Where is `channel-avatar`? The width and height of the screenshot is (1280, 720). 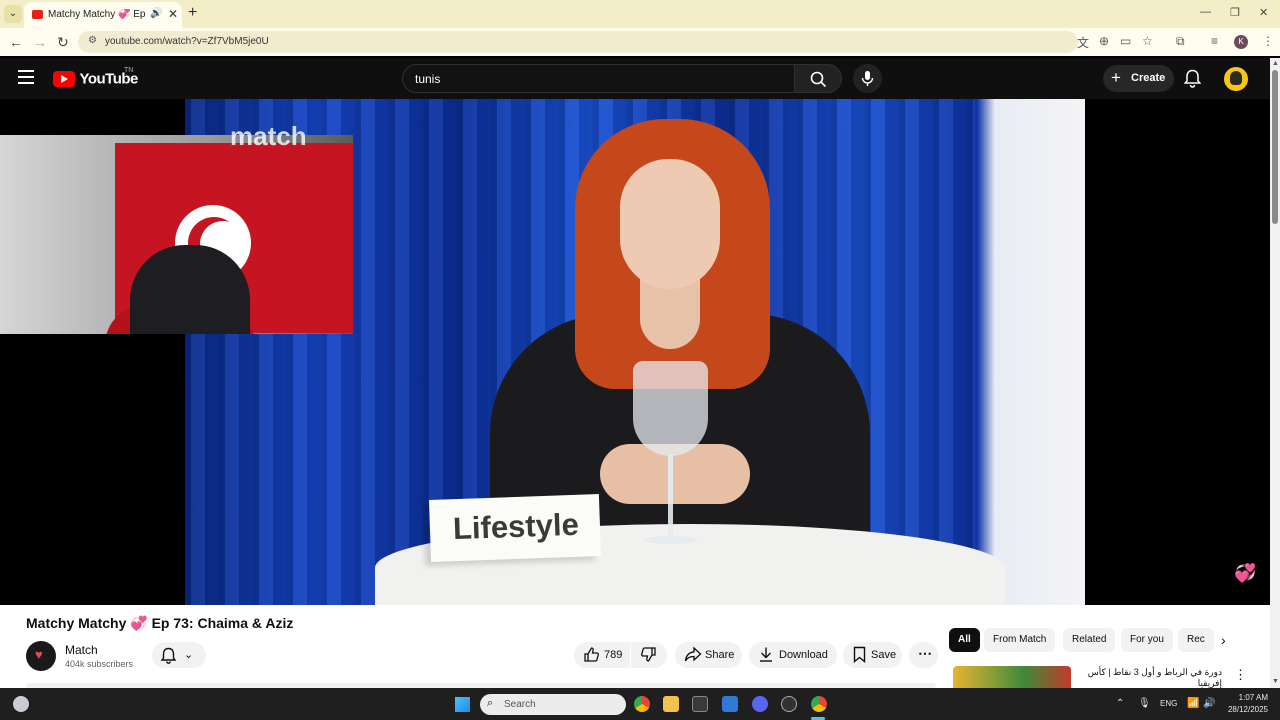 channel-avatar is located at coordinates (41, 656).